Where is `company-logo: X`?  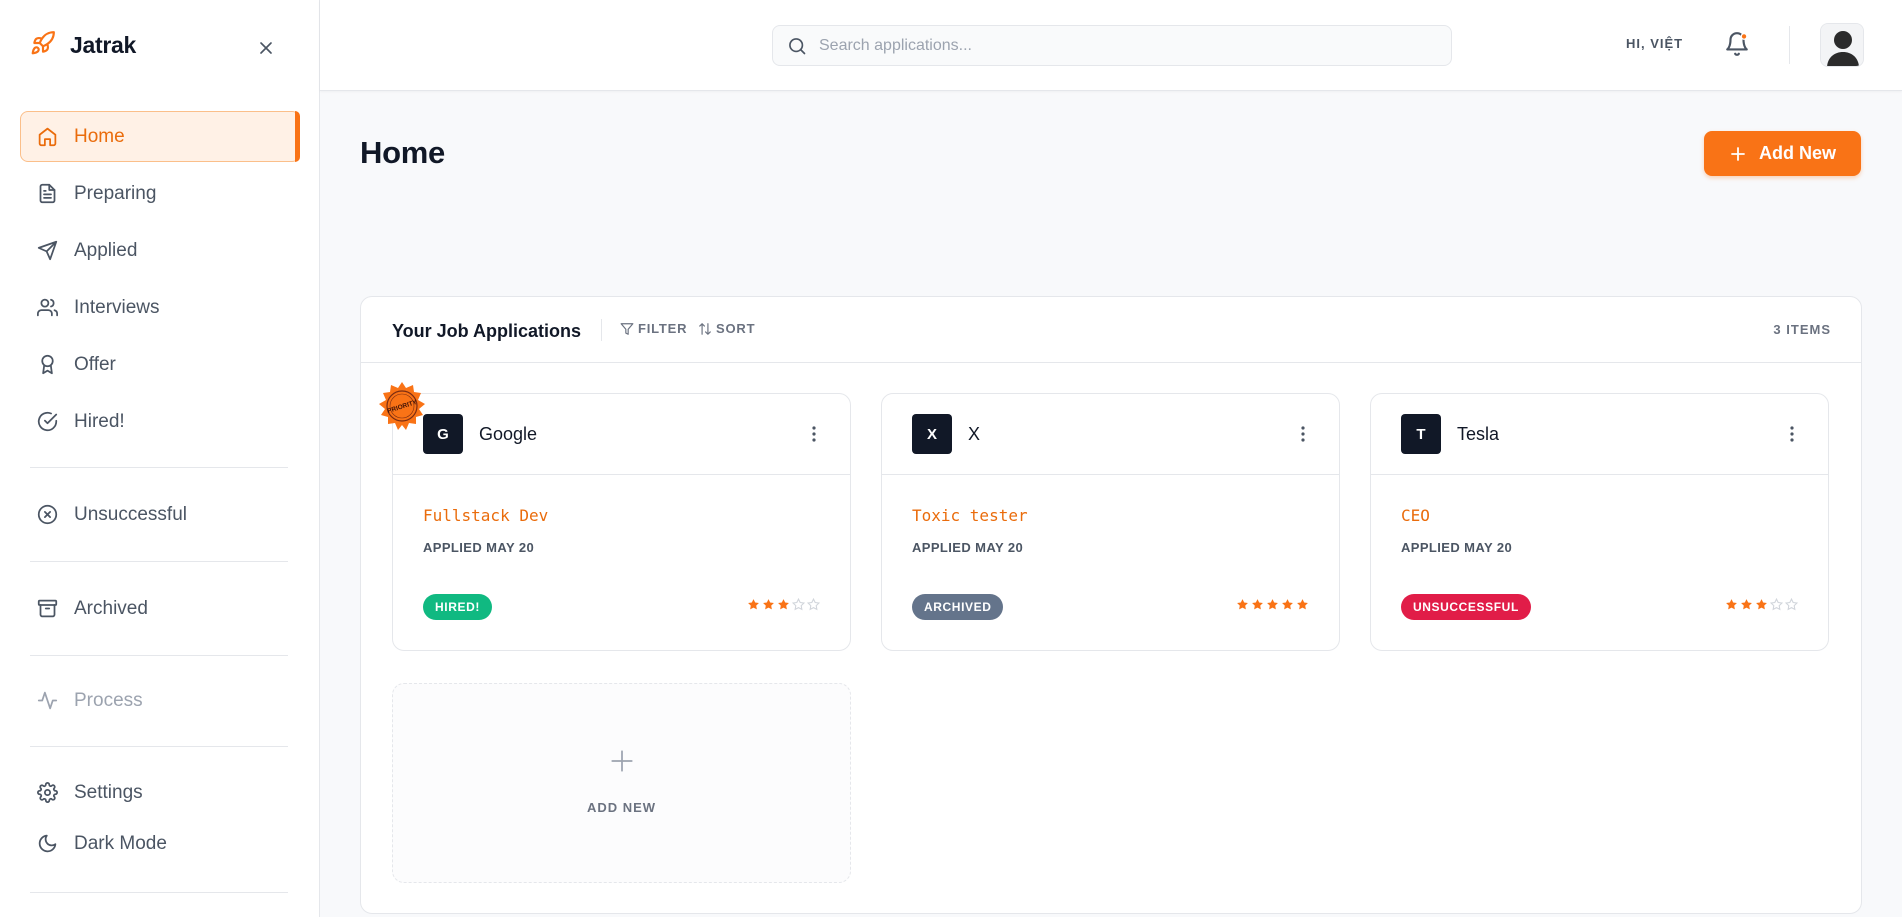 company-logo: X is located at coordinates (932, 434).